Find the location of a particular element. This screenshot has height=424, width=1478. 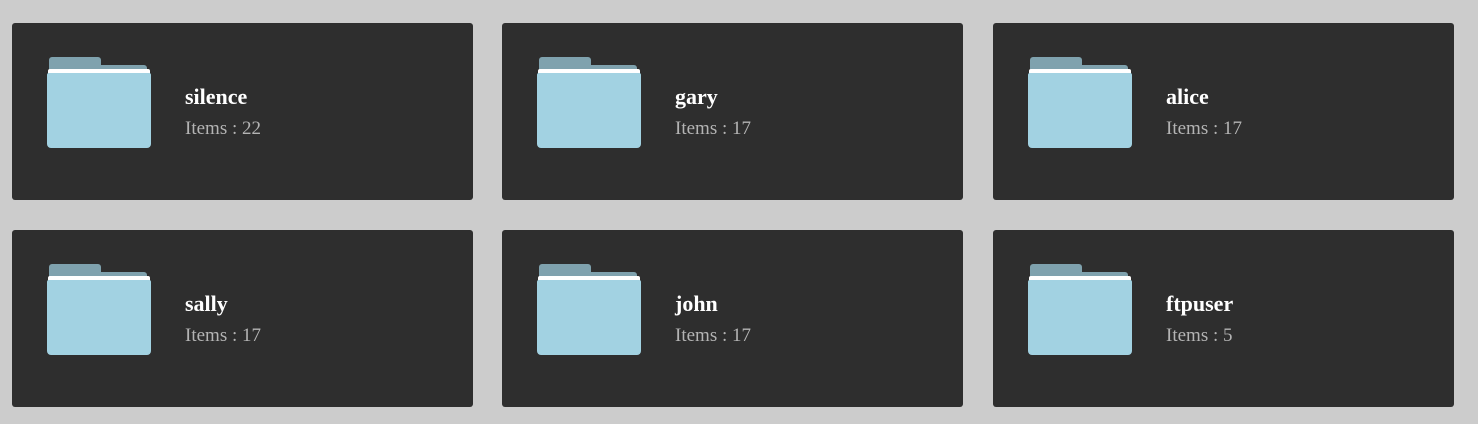

folder-name: silence is located at coordinates (216, 96).